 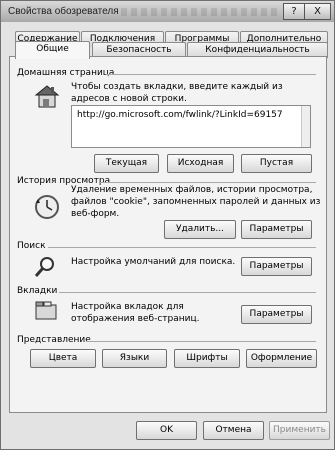 I want to click on magnifier-icon, so click(x=44, y=267).